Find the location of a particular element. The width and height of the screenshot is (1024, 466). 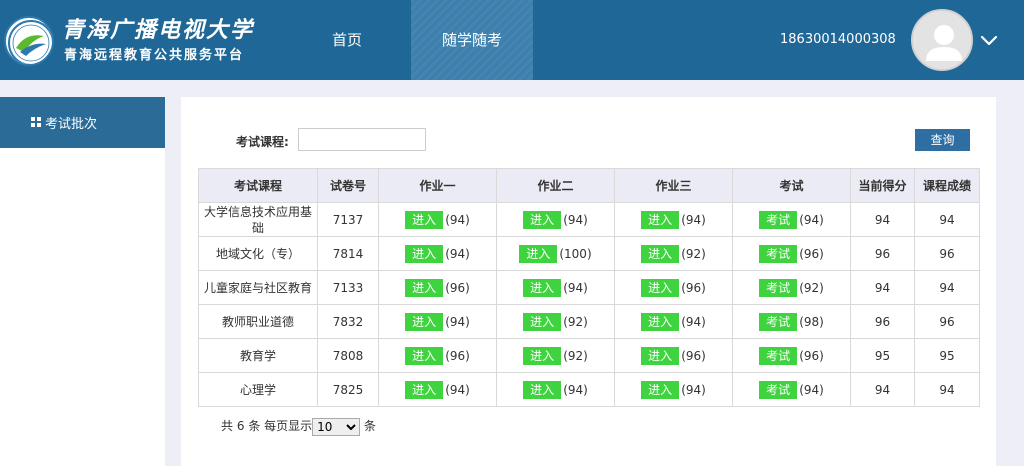

paper-number: 7825 is located at coordinates (348, 389).